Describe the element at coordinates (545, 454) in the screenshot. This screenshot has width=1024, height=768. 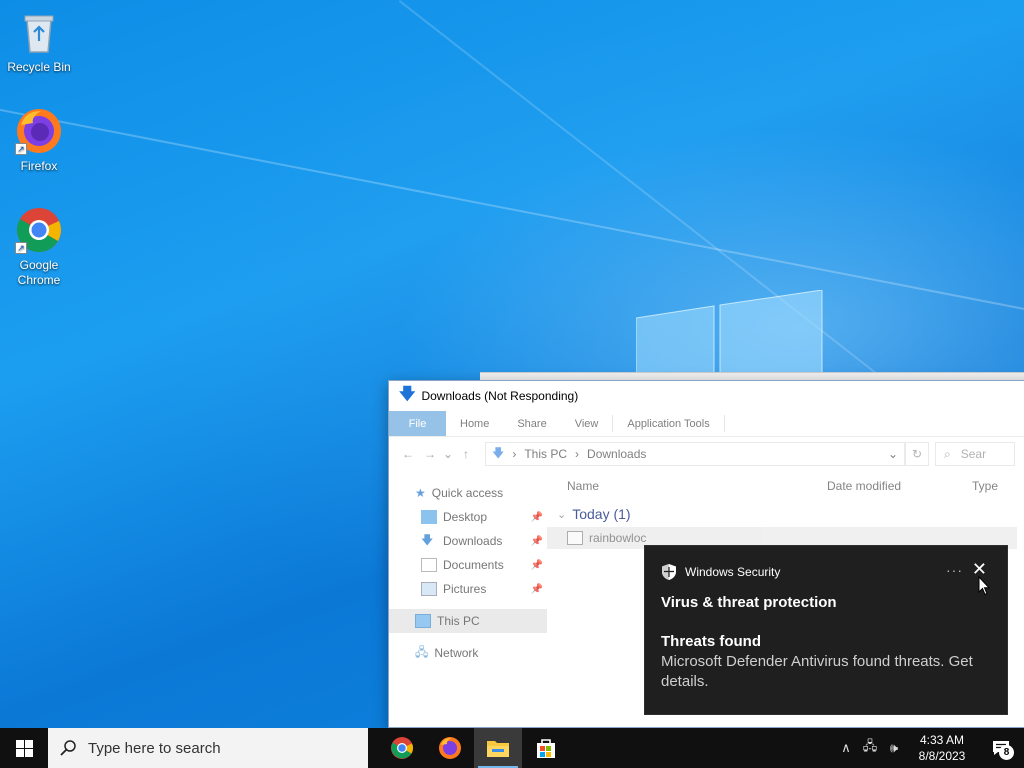
I see `breadcrumb-this-pc: This PC` at that location.